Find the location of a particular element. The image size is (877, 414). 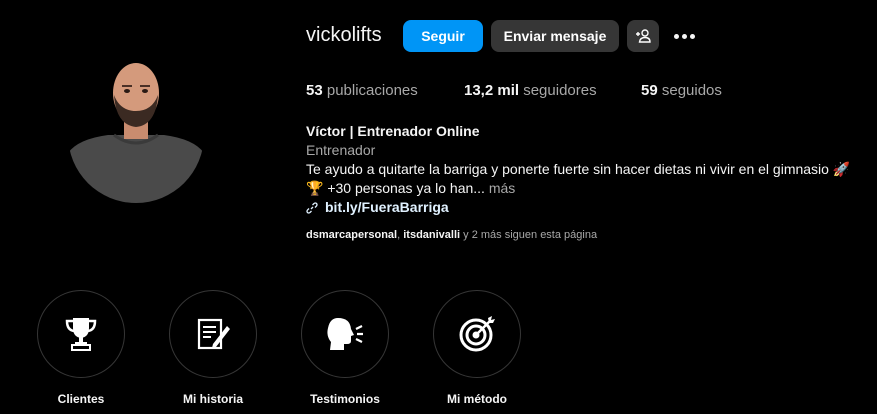

target-arrow-icon is located at coordinates (477, 334).